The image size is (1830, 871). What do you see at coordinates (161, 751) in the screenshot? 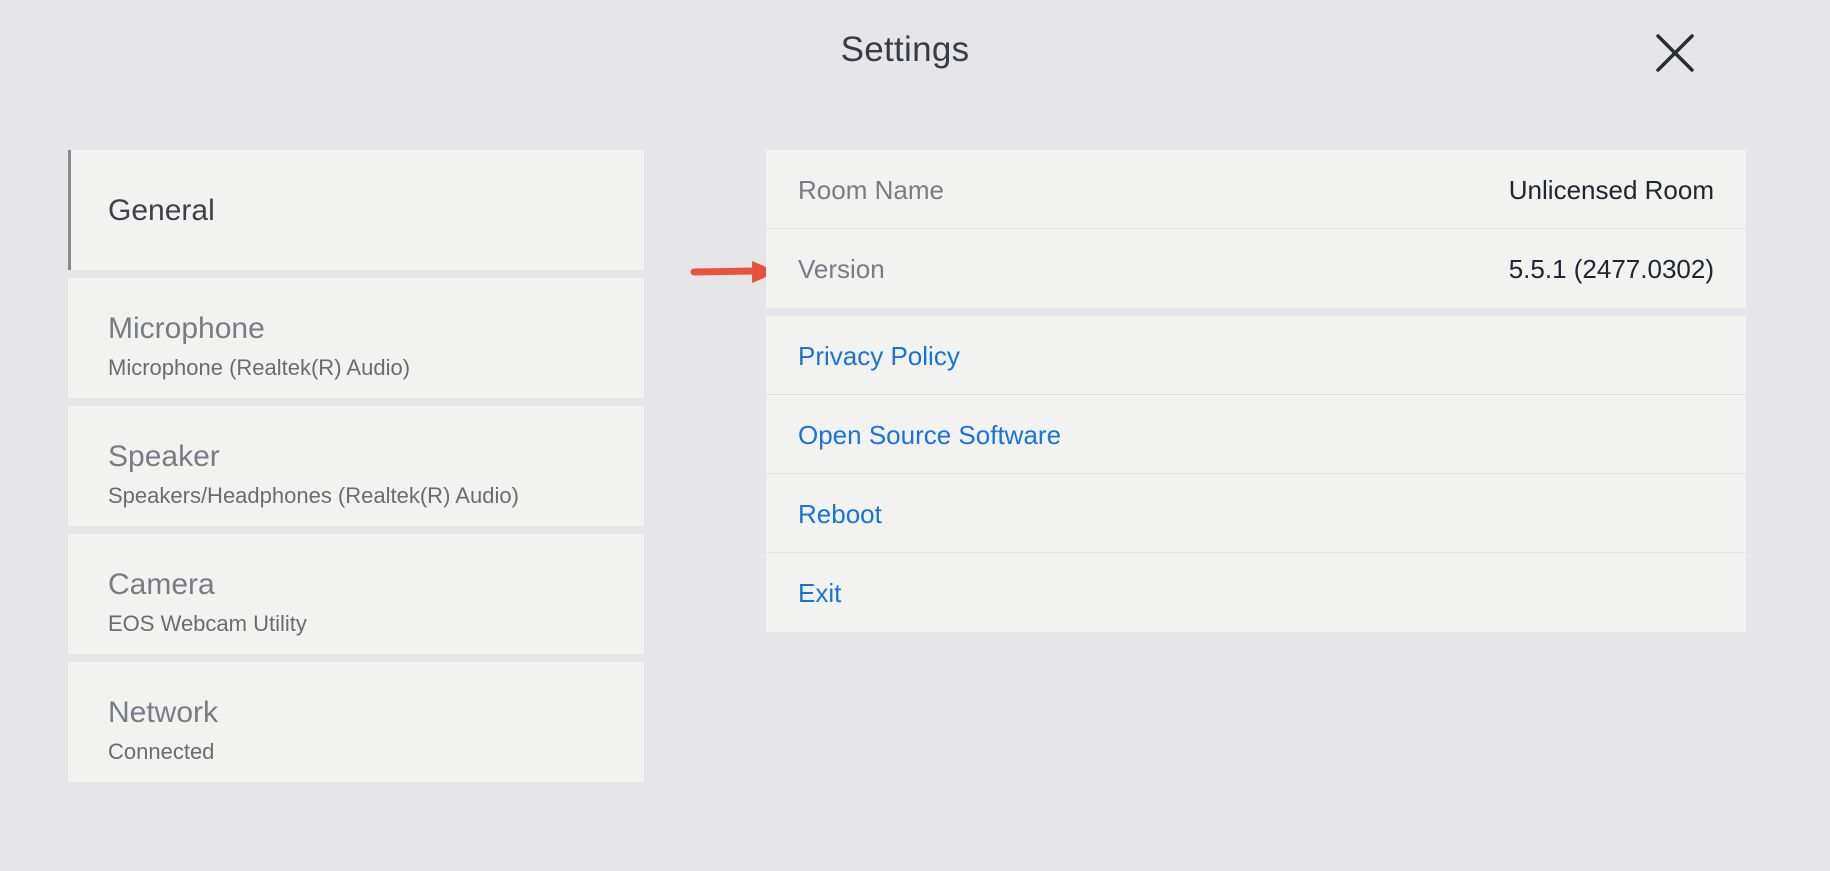
I see `sidebar-item-subtitle: Connected` at bounding box center [161, 751].